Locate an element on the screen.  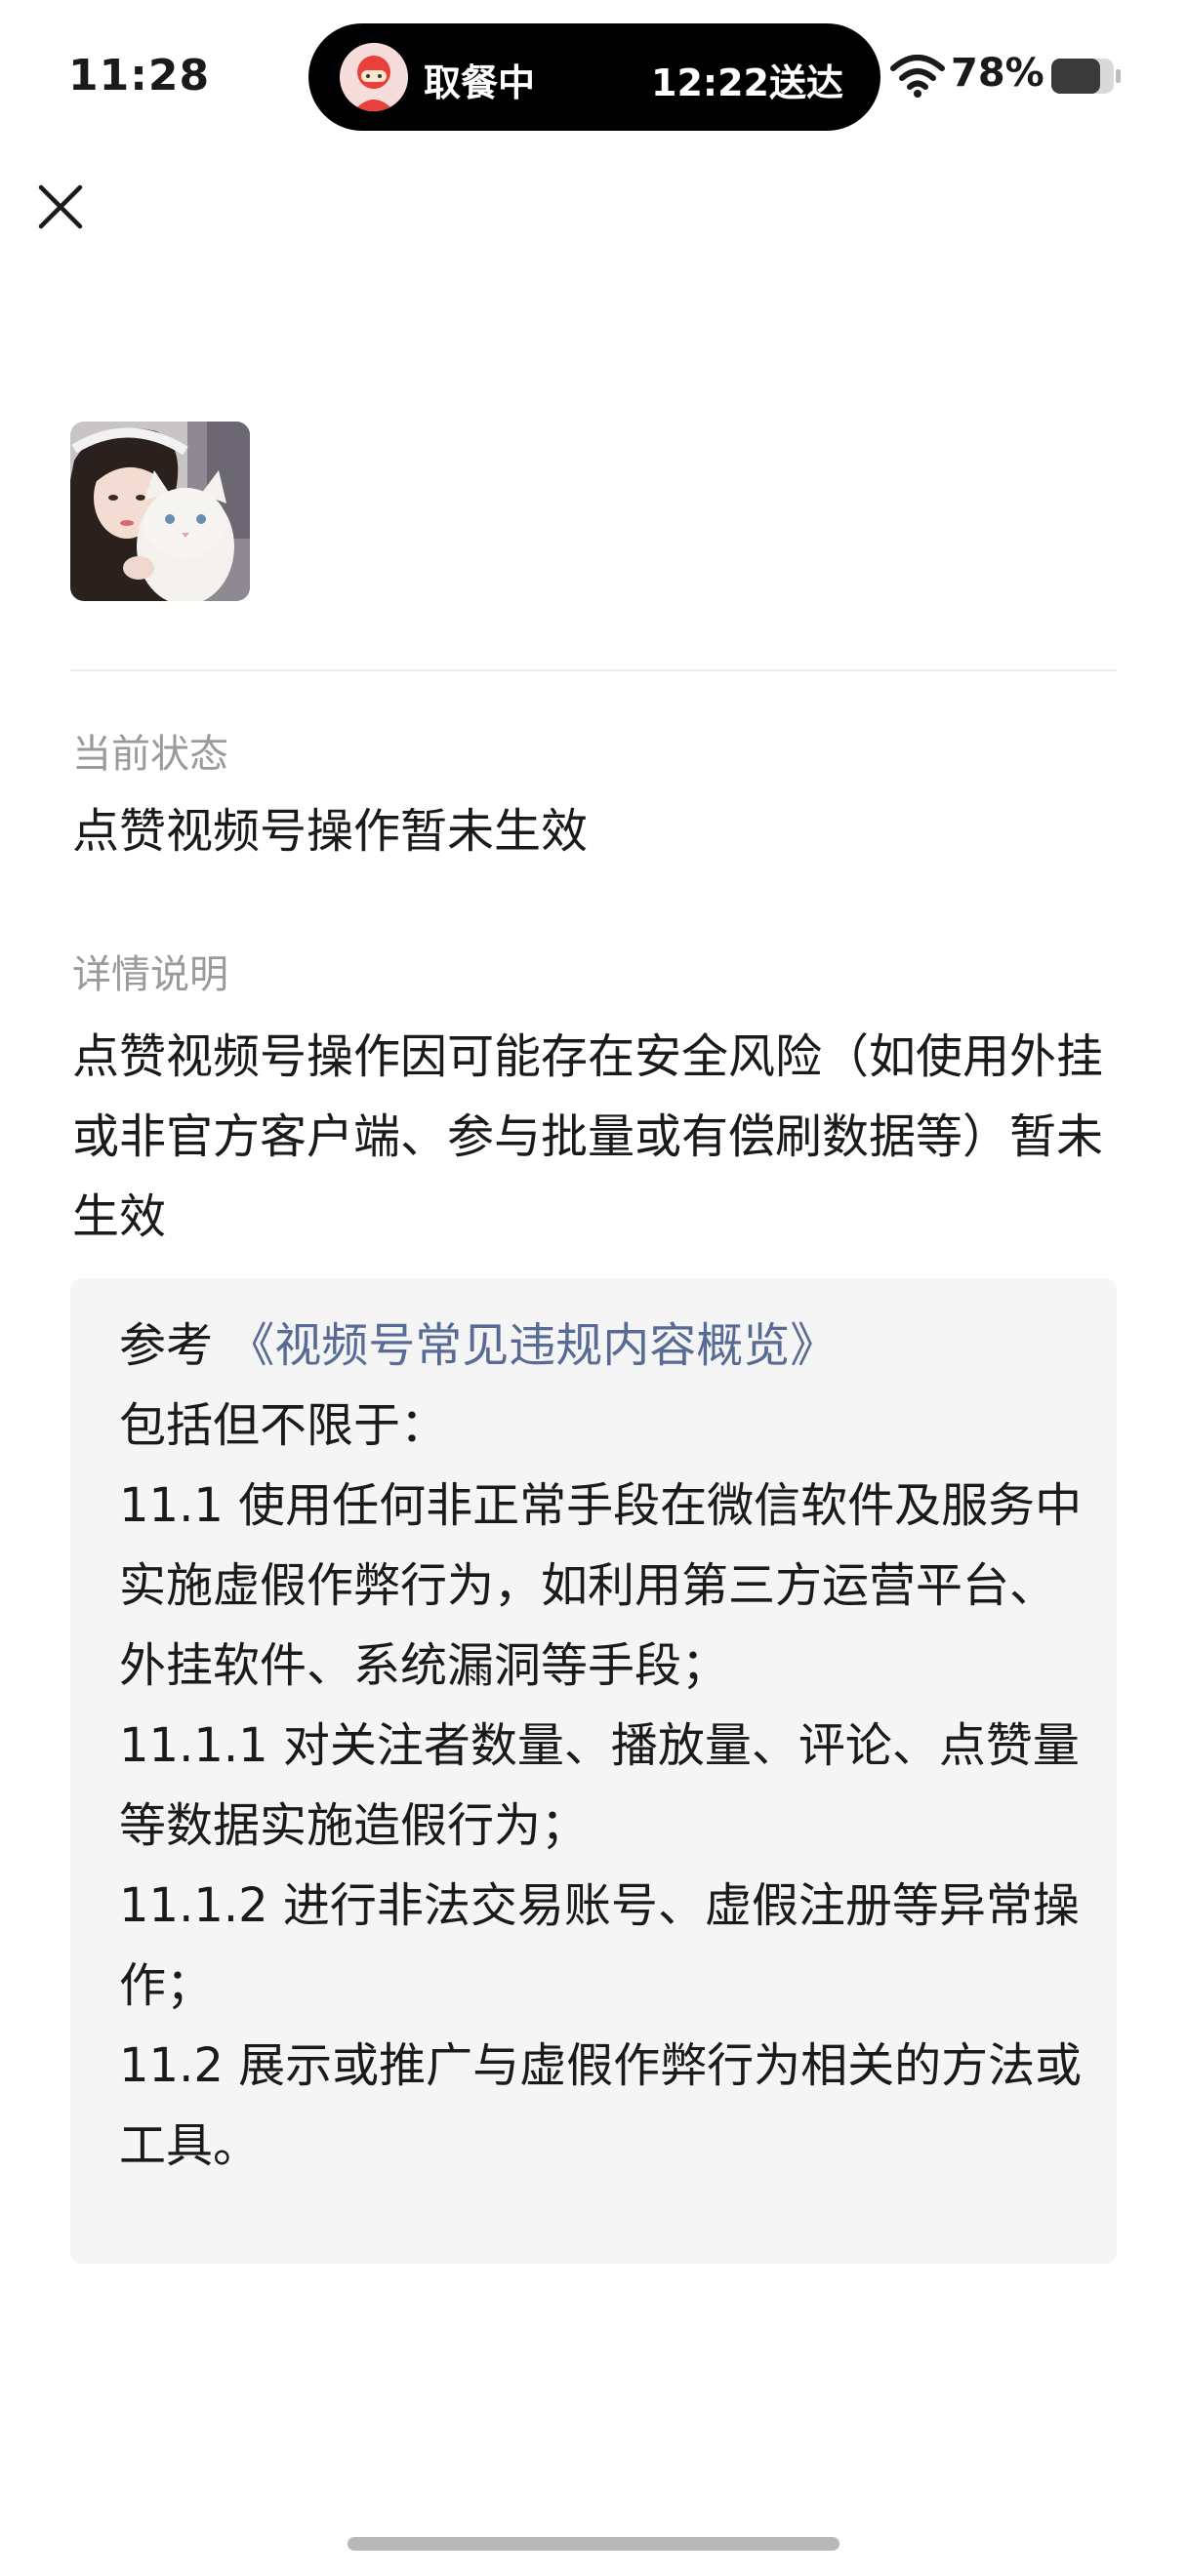
close-button is located at coordinates (60, 207).